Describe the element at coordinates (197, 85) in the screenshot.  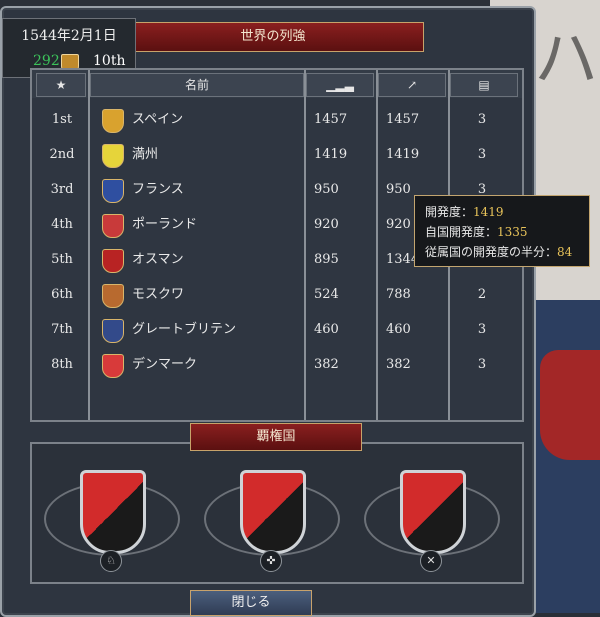
I see `column-name: 名前` at that location.